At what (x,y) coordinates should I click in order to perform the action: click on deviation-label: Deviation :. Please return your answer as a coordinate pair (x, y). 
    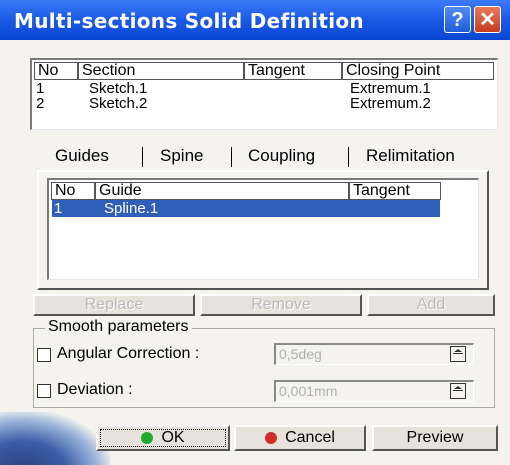
    Looking at the image, I should click on (95, 389).